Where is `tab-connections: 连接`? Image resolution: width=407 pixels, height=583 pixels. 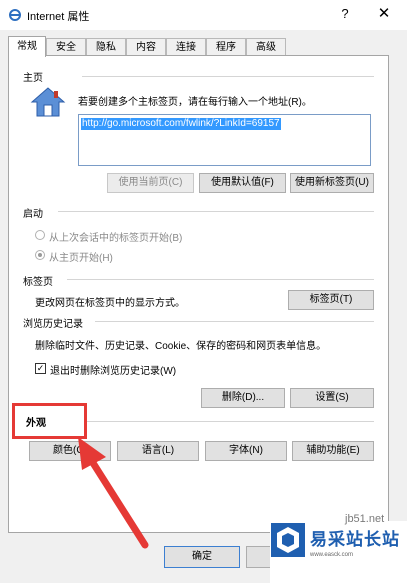 tab-connections: 连接 is located at coordinates (186, 46).